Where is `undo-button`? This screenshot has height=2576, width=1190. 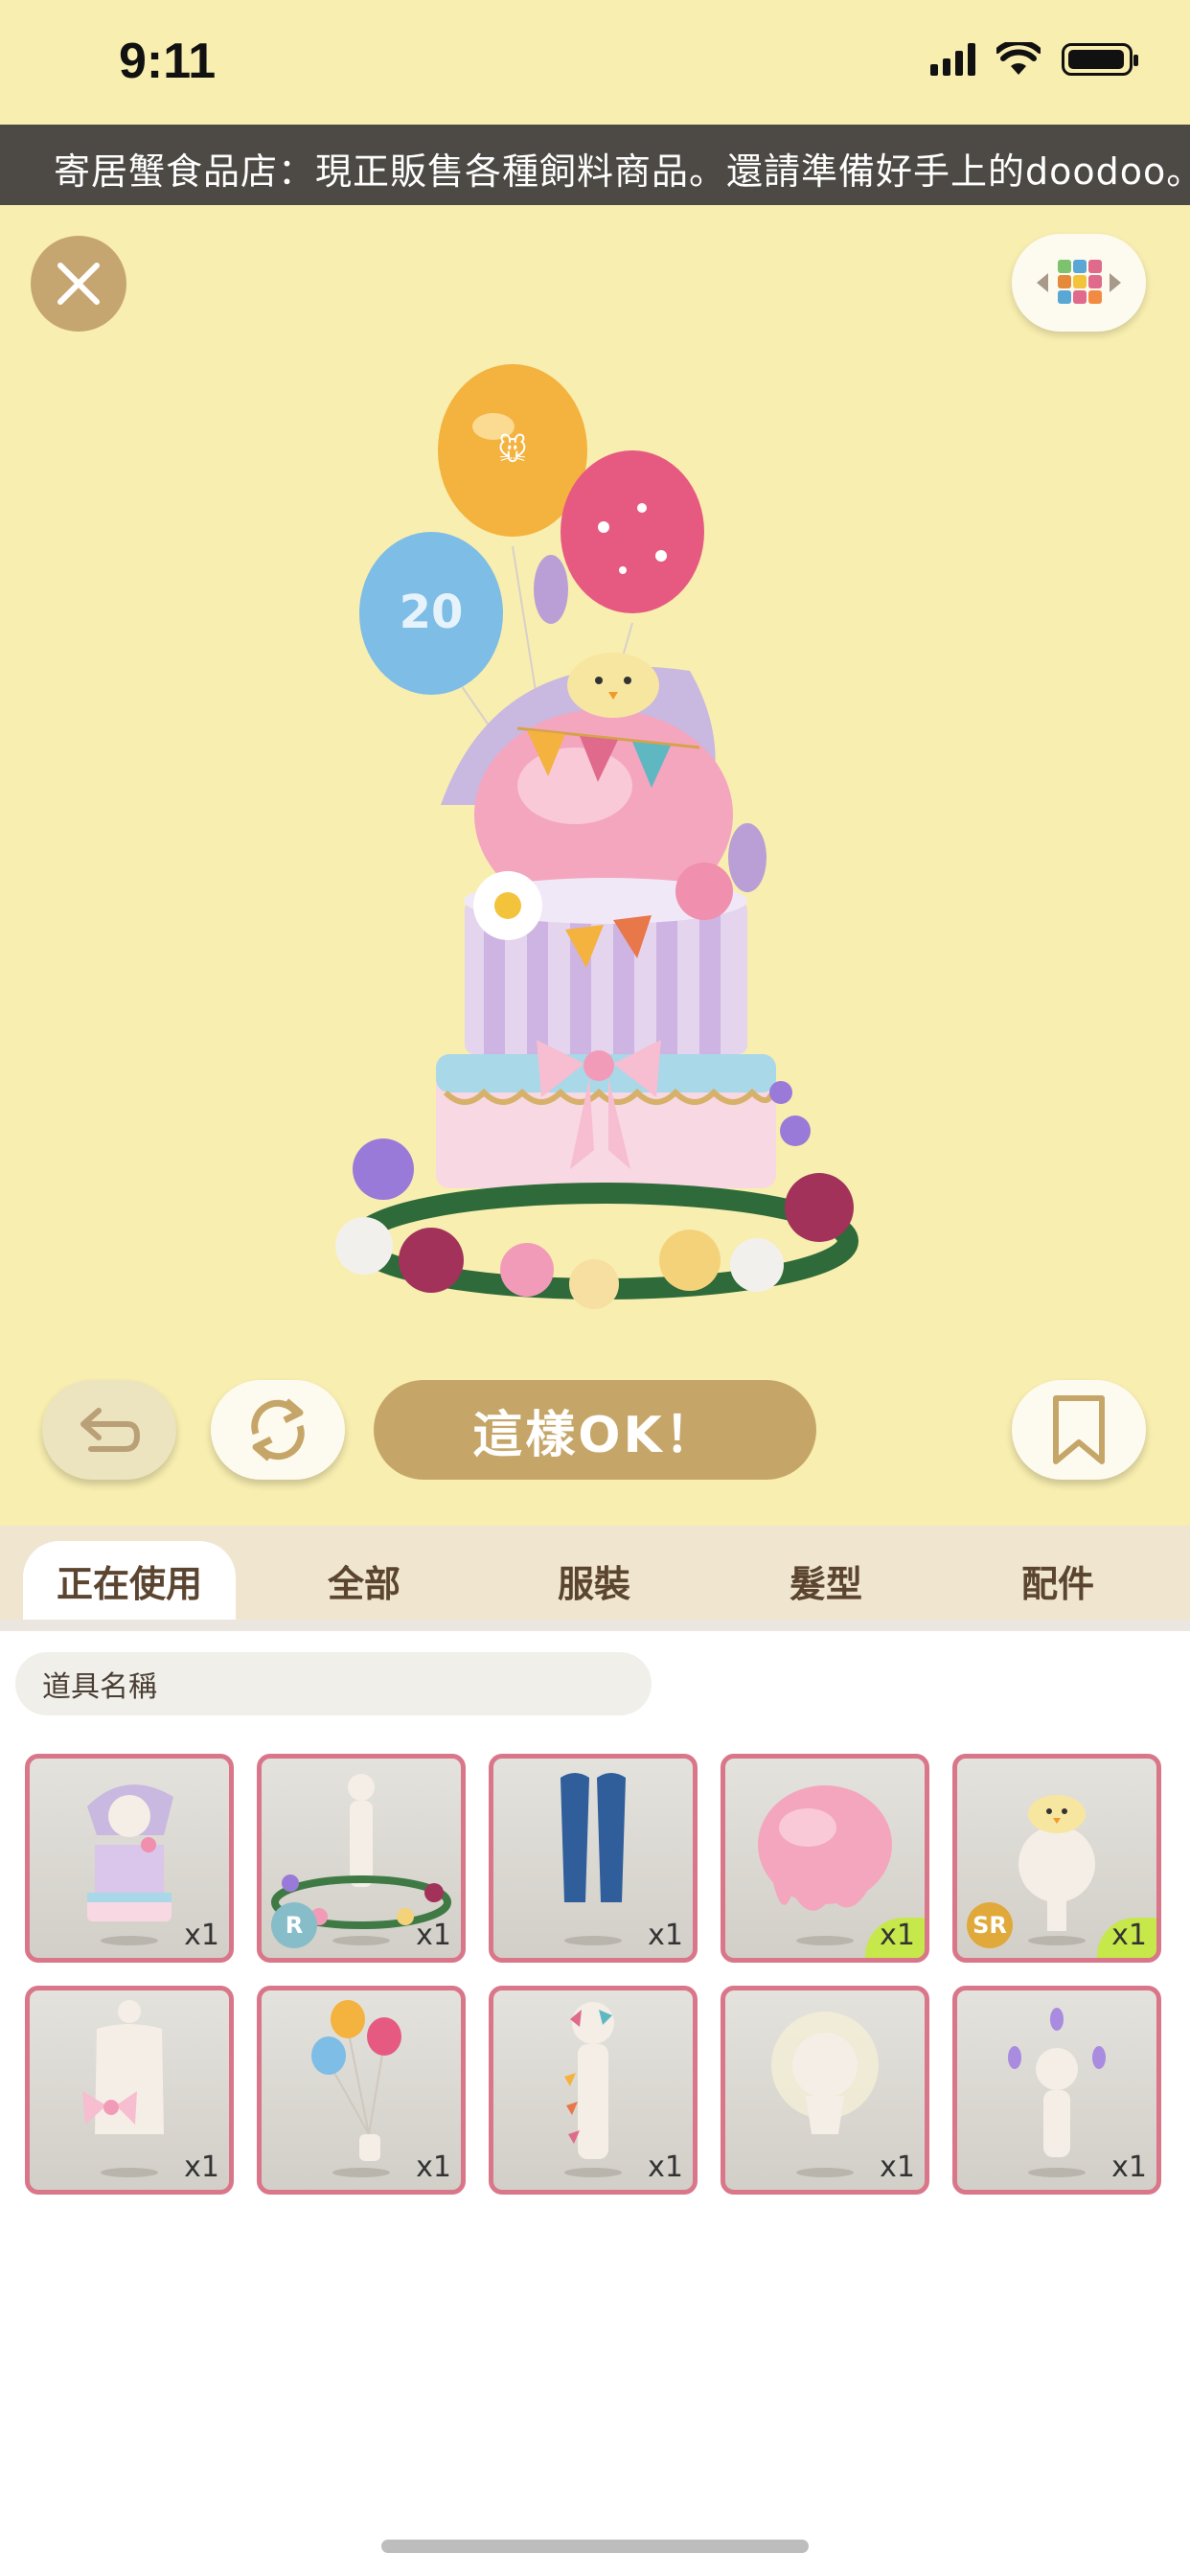
undo-button is located at coordinates (109, 1430).